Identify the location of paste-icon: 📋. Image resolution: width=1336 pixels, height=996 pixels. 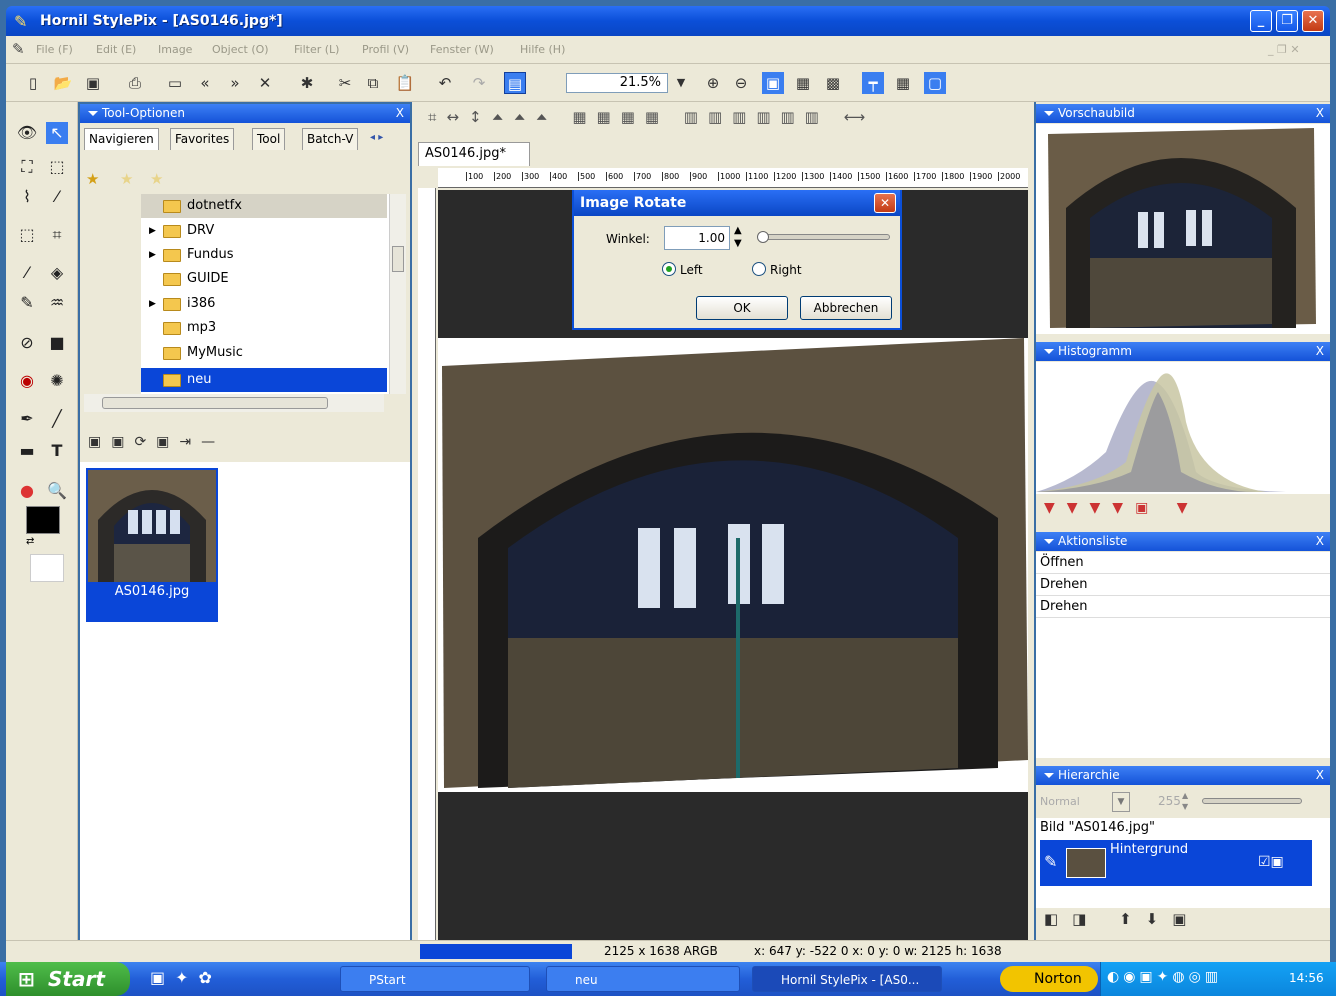
(405, 83).